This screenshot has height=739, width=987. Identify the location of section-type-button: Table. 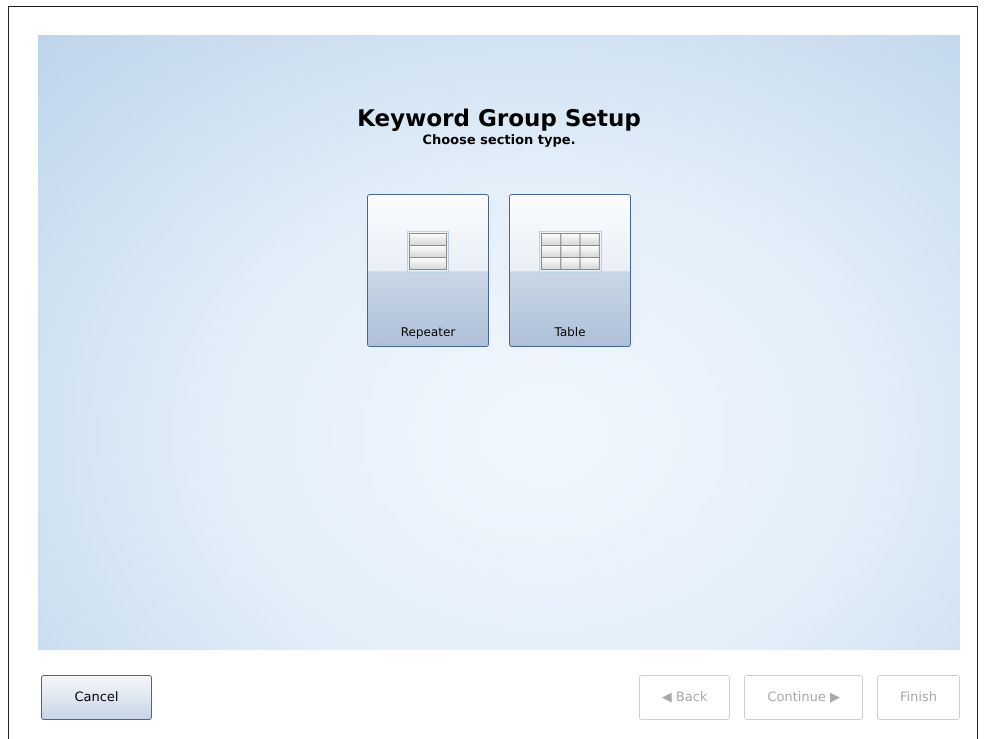
(570, 270).